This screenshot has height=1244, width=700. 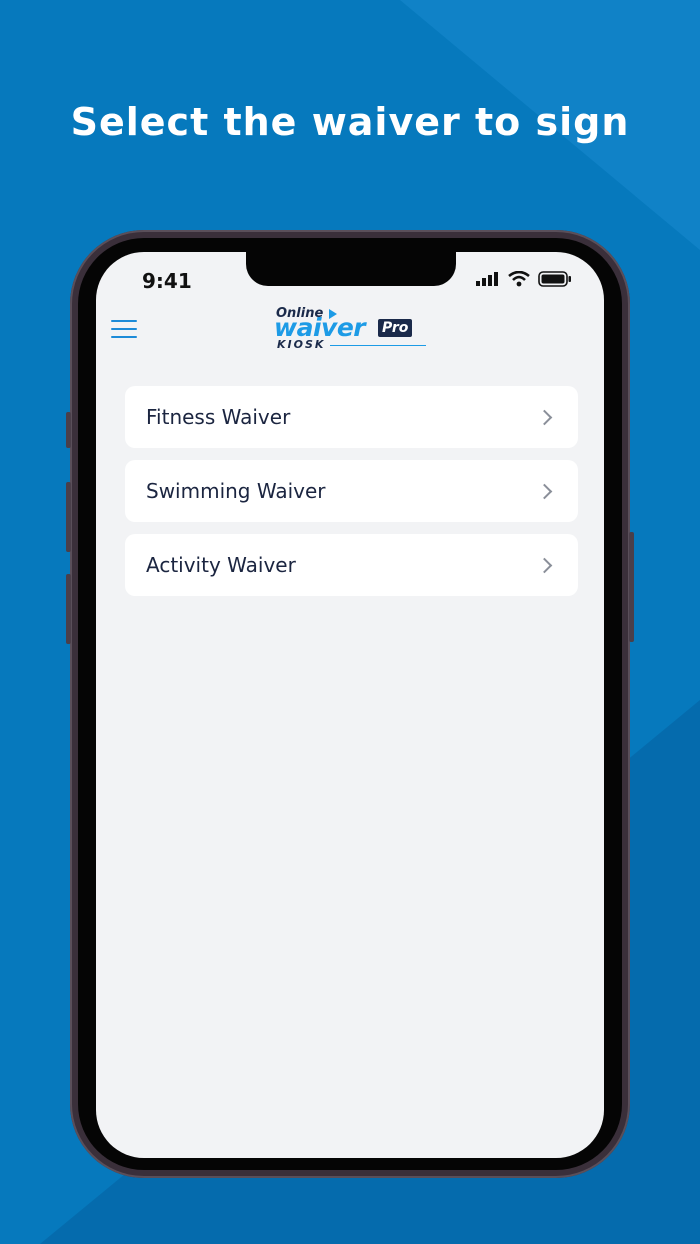 What do you see at coordinates (350, 122) in the screenshot?
I see `page-headline: Select the waiver to sign` at bounding box center [350, 122].